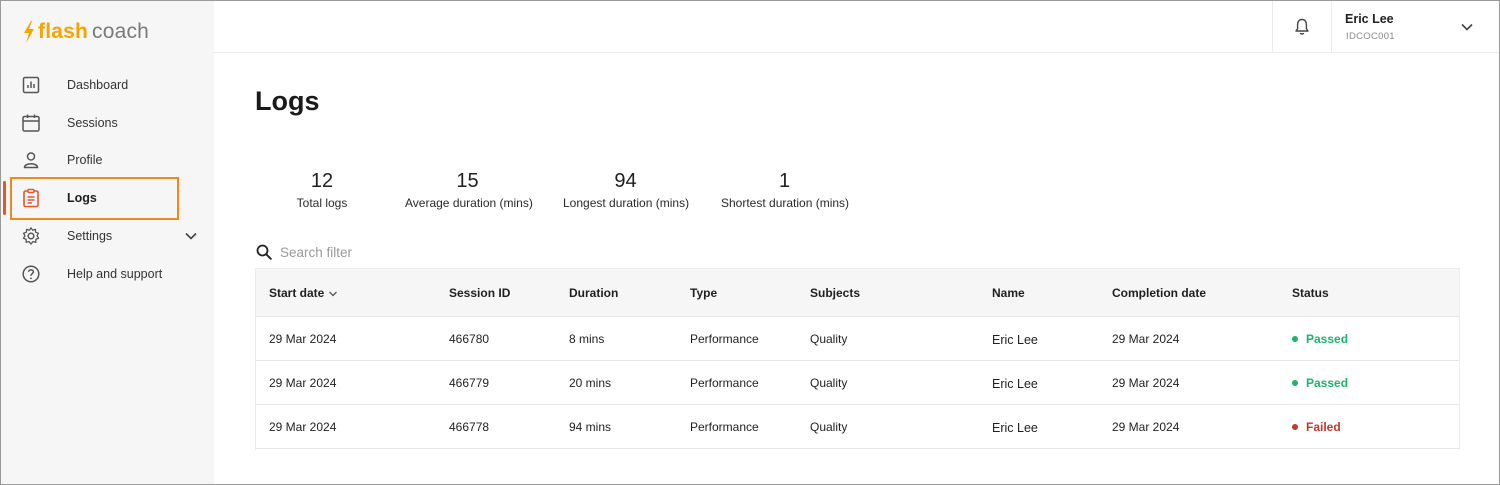  I want to click on sidebar-item-label: Sessions, so click(92, 123).